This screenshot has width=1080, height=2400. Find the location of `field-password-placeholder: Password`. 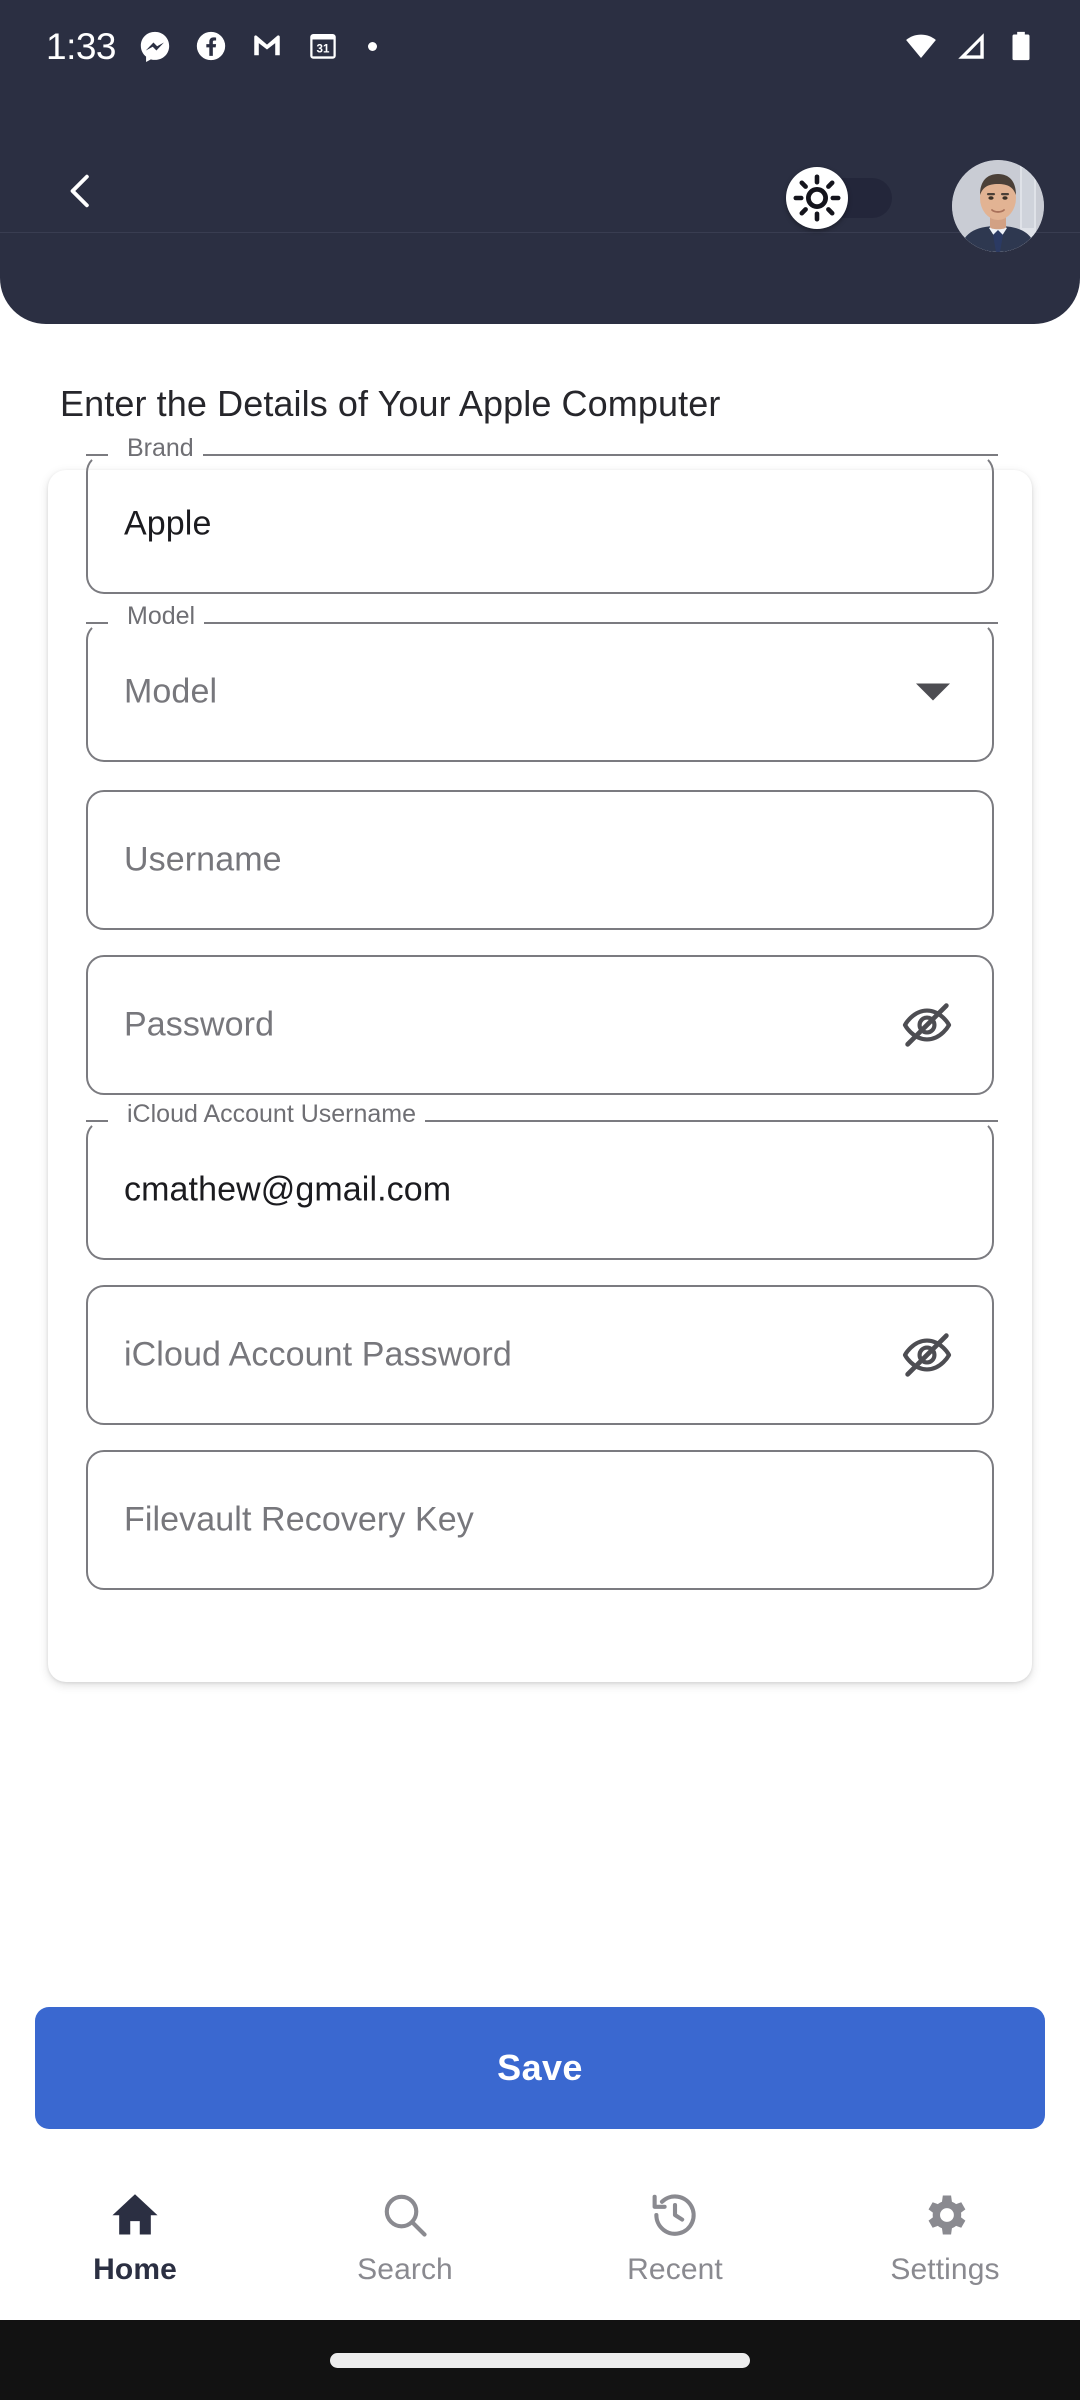

field-password-placeholder: Password is located at coordinates (199, 1024).